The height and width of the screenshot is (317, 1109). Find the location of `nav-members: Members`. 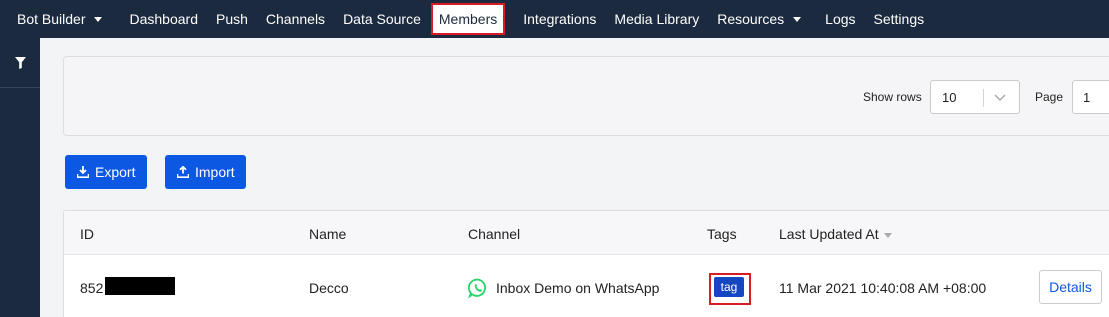

nav-members: Members is located at coordinates (468, 19).